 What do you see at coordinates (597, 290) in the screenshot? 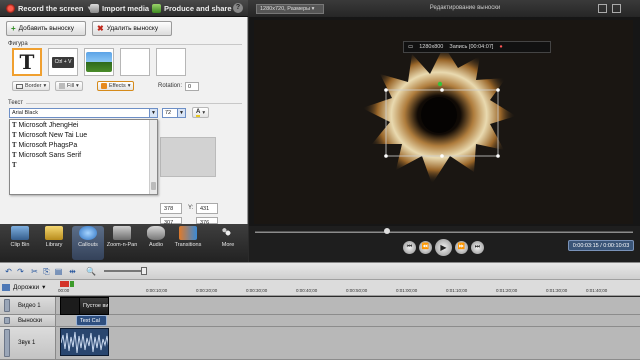
I see `ruler-tick: 0:01:40;00` at bounding box center [597, 290].